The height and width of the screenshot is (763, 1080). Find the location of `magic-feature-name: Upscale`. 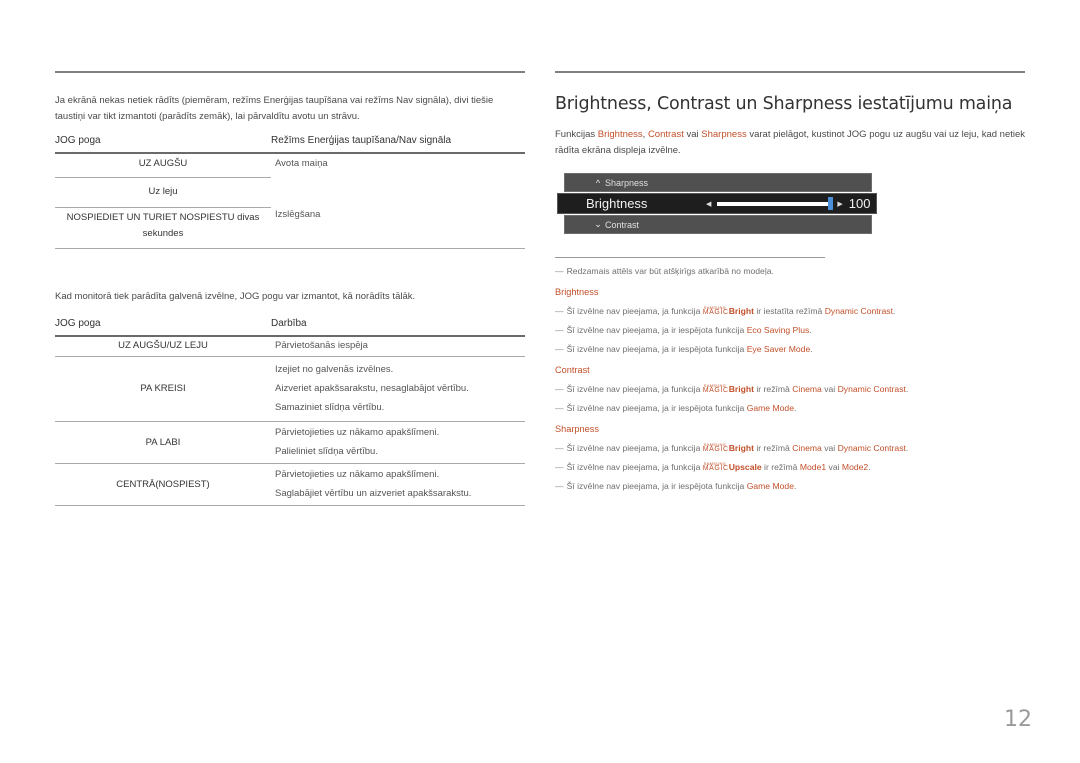

magic-feature-name: Upscale is located at coordinates (745, 467).